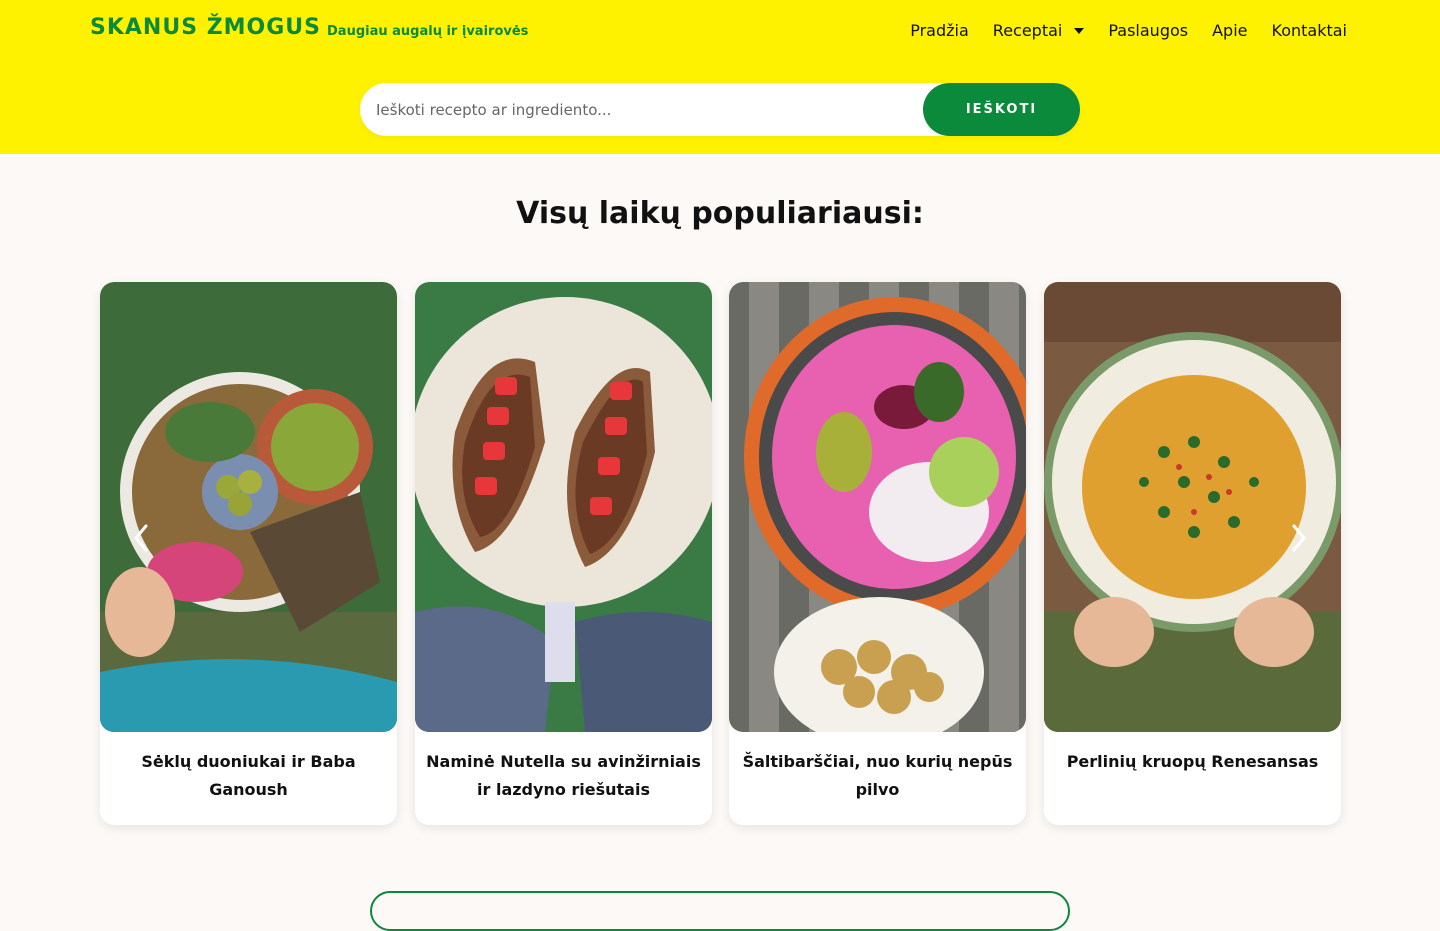 This screenshot has width=1440, height=931. I want to click on search-input, so click(646, 109).